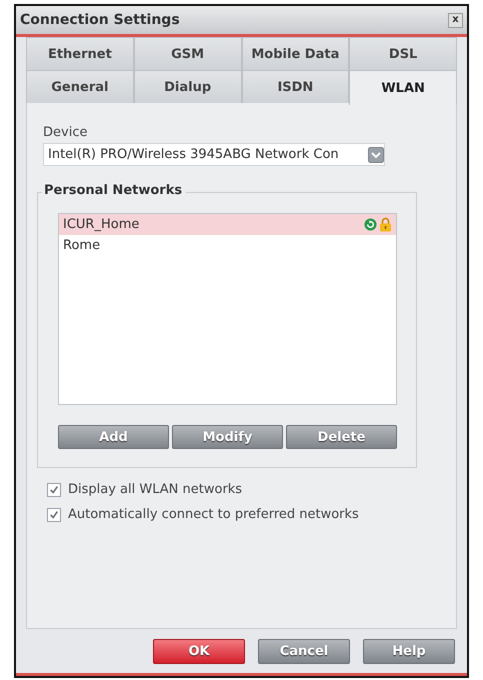 The width and height of the screenshot is (483, 680). What do you see at coordinates (214, 154) in the screenshot?
I see `device-dropdown: Intel(R) PRO/Wireless 3945ABG Network Con` at bounding box center [214, 154].